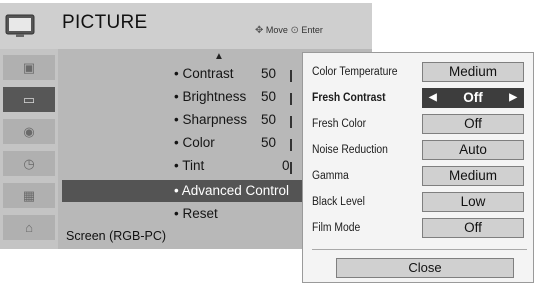  I want to click on contrast-bar, so click(291, 76).